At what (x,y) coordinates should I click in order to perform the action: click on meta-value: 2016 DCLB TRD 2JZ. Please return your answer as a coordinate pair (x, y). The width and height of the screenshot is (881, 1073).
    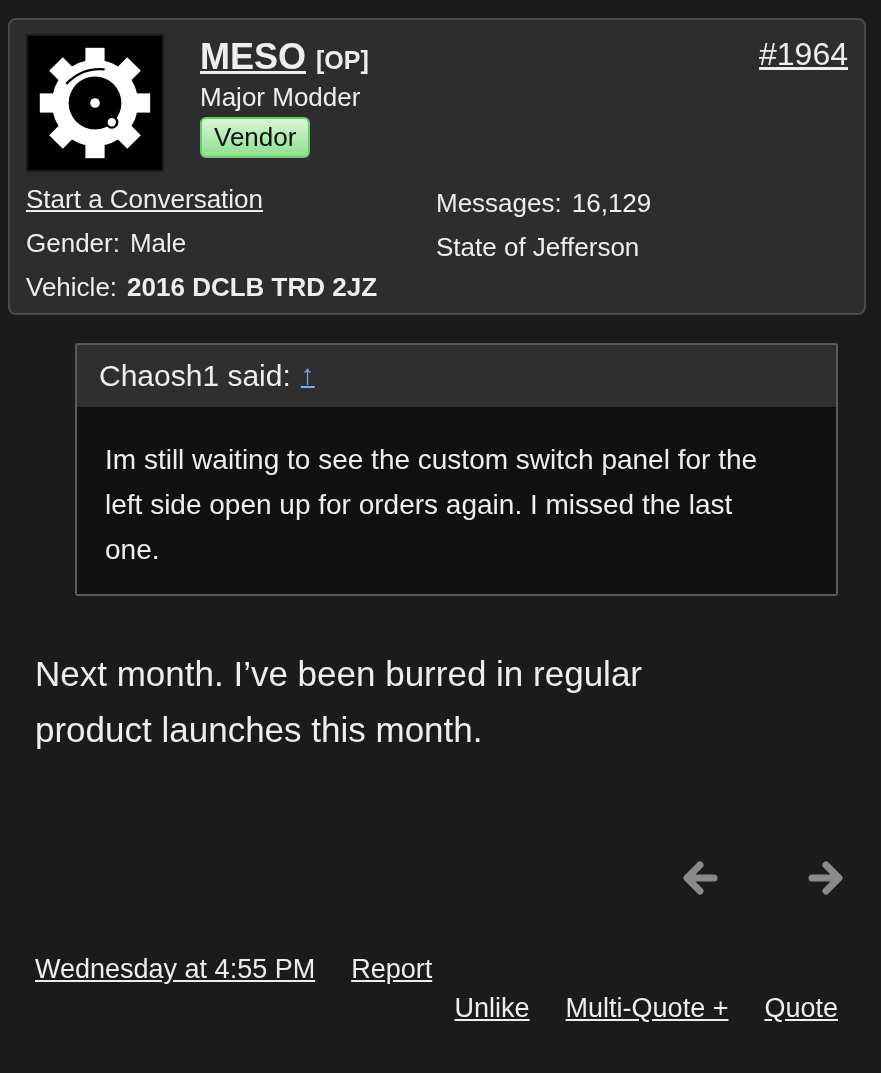
    Looking at the image, I should click on (252, 287).